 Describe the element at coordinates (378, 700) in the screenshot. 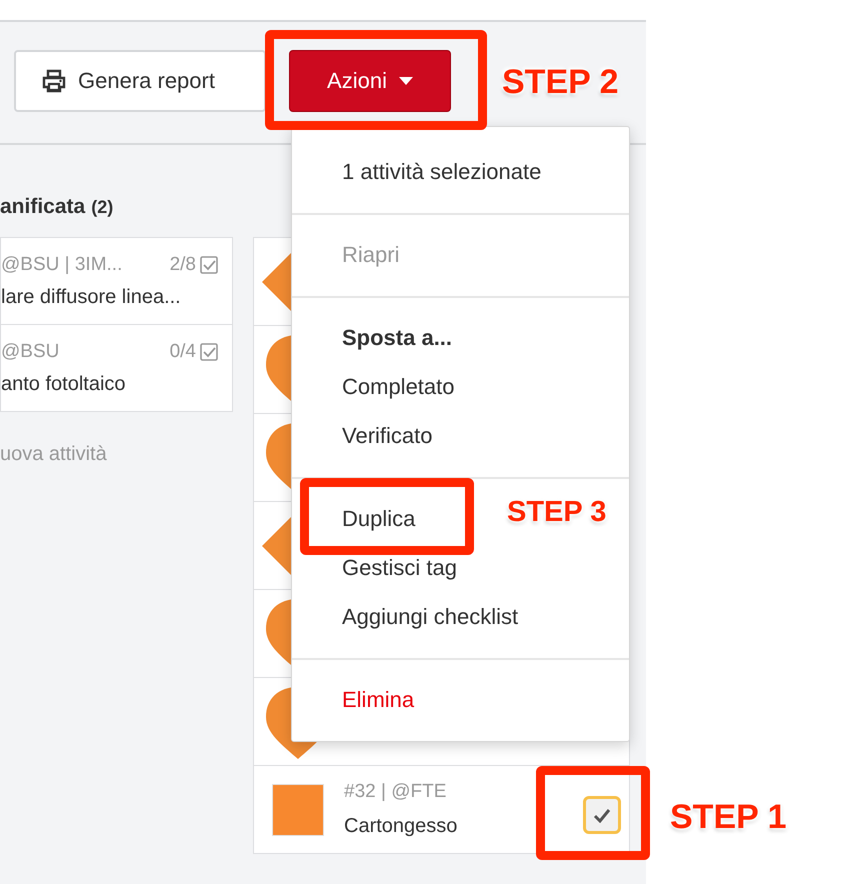

I see `delete-menu-item: Elimina` at that location.